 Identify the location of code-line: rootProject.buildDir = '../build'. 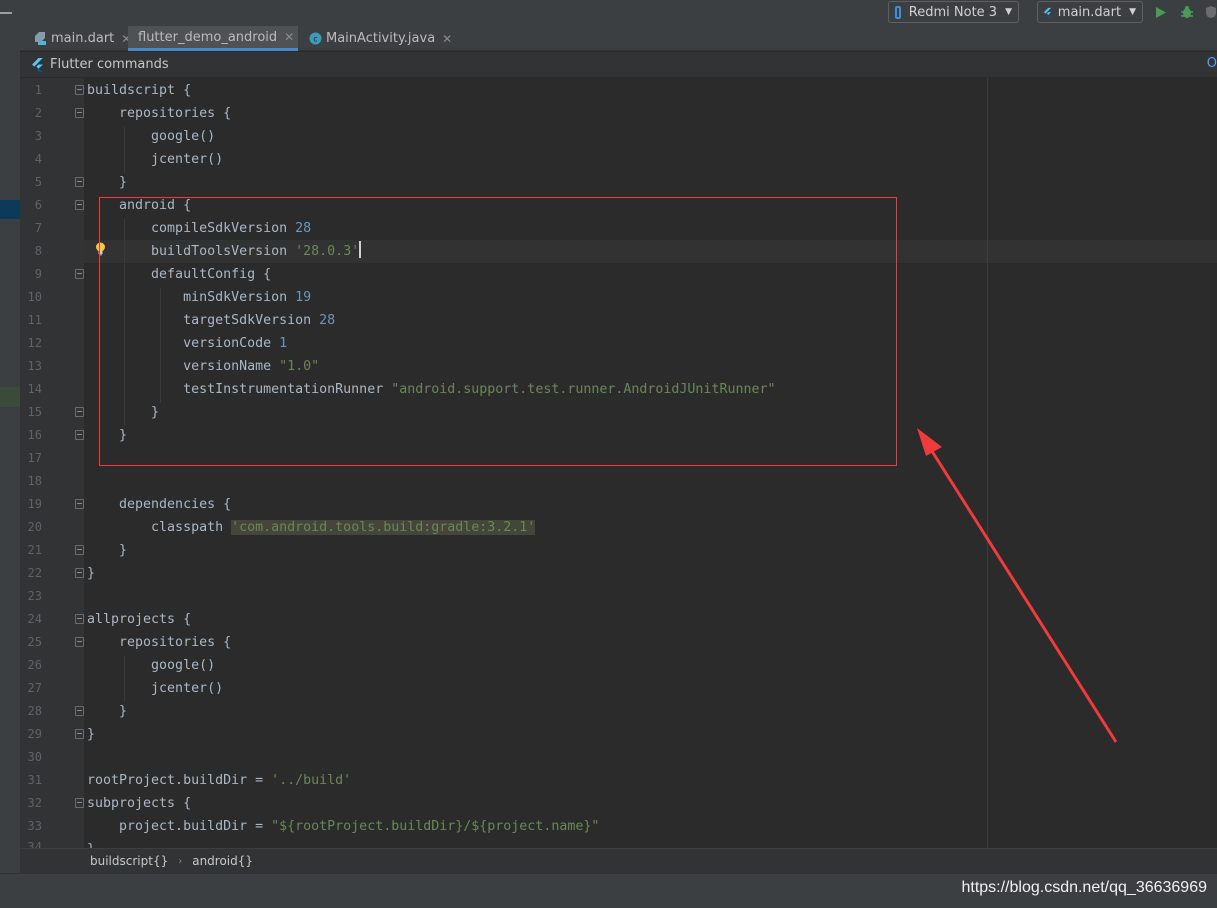
(219, 780).